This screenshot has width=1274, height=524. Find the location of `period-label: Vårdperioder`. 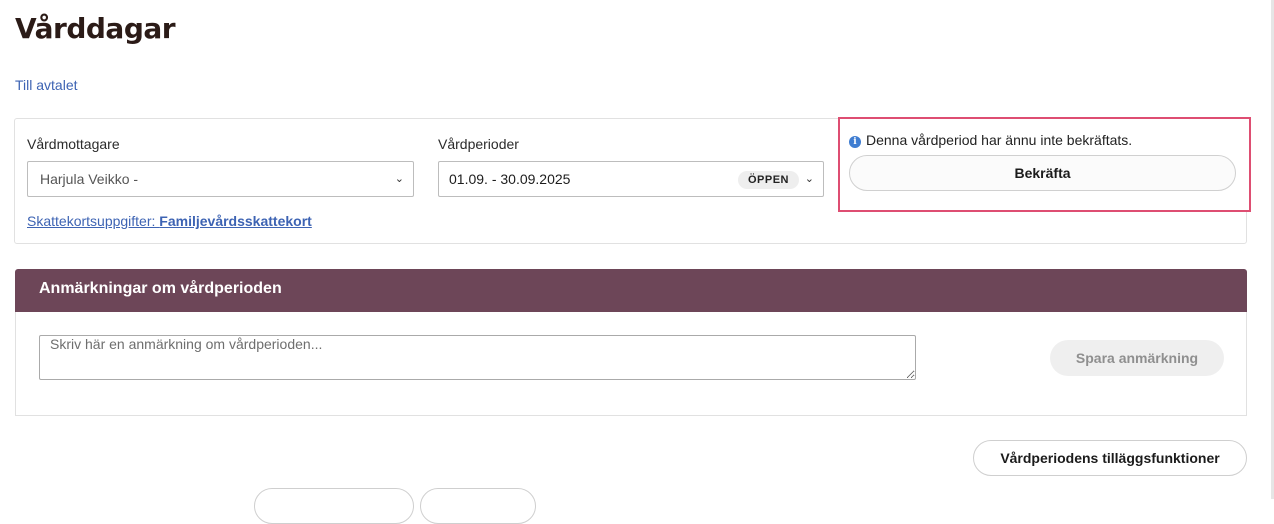

period-label: Vårdperioder is located at coordinates (478, 144).